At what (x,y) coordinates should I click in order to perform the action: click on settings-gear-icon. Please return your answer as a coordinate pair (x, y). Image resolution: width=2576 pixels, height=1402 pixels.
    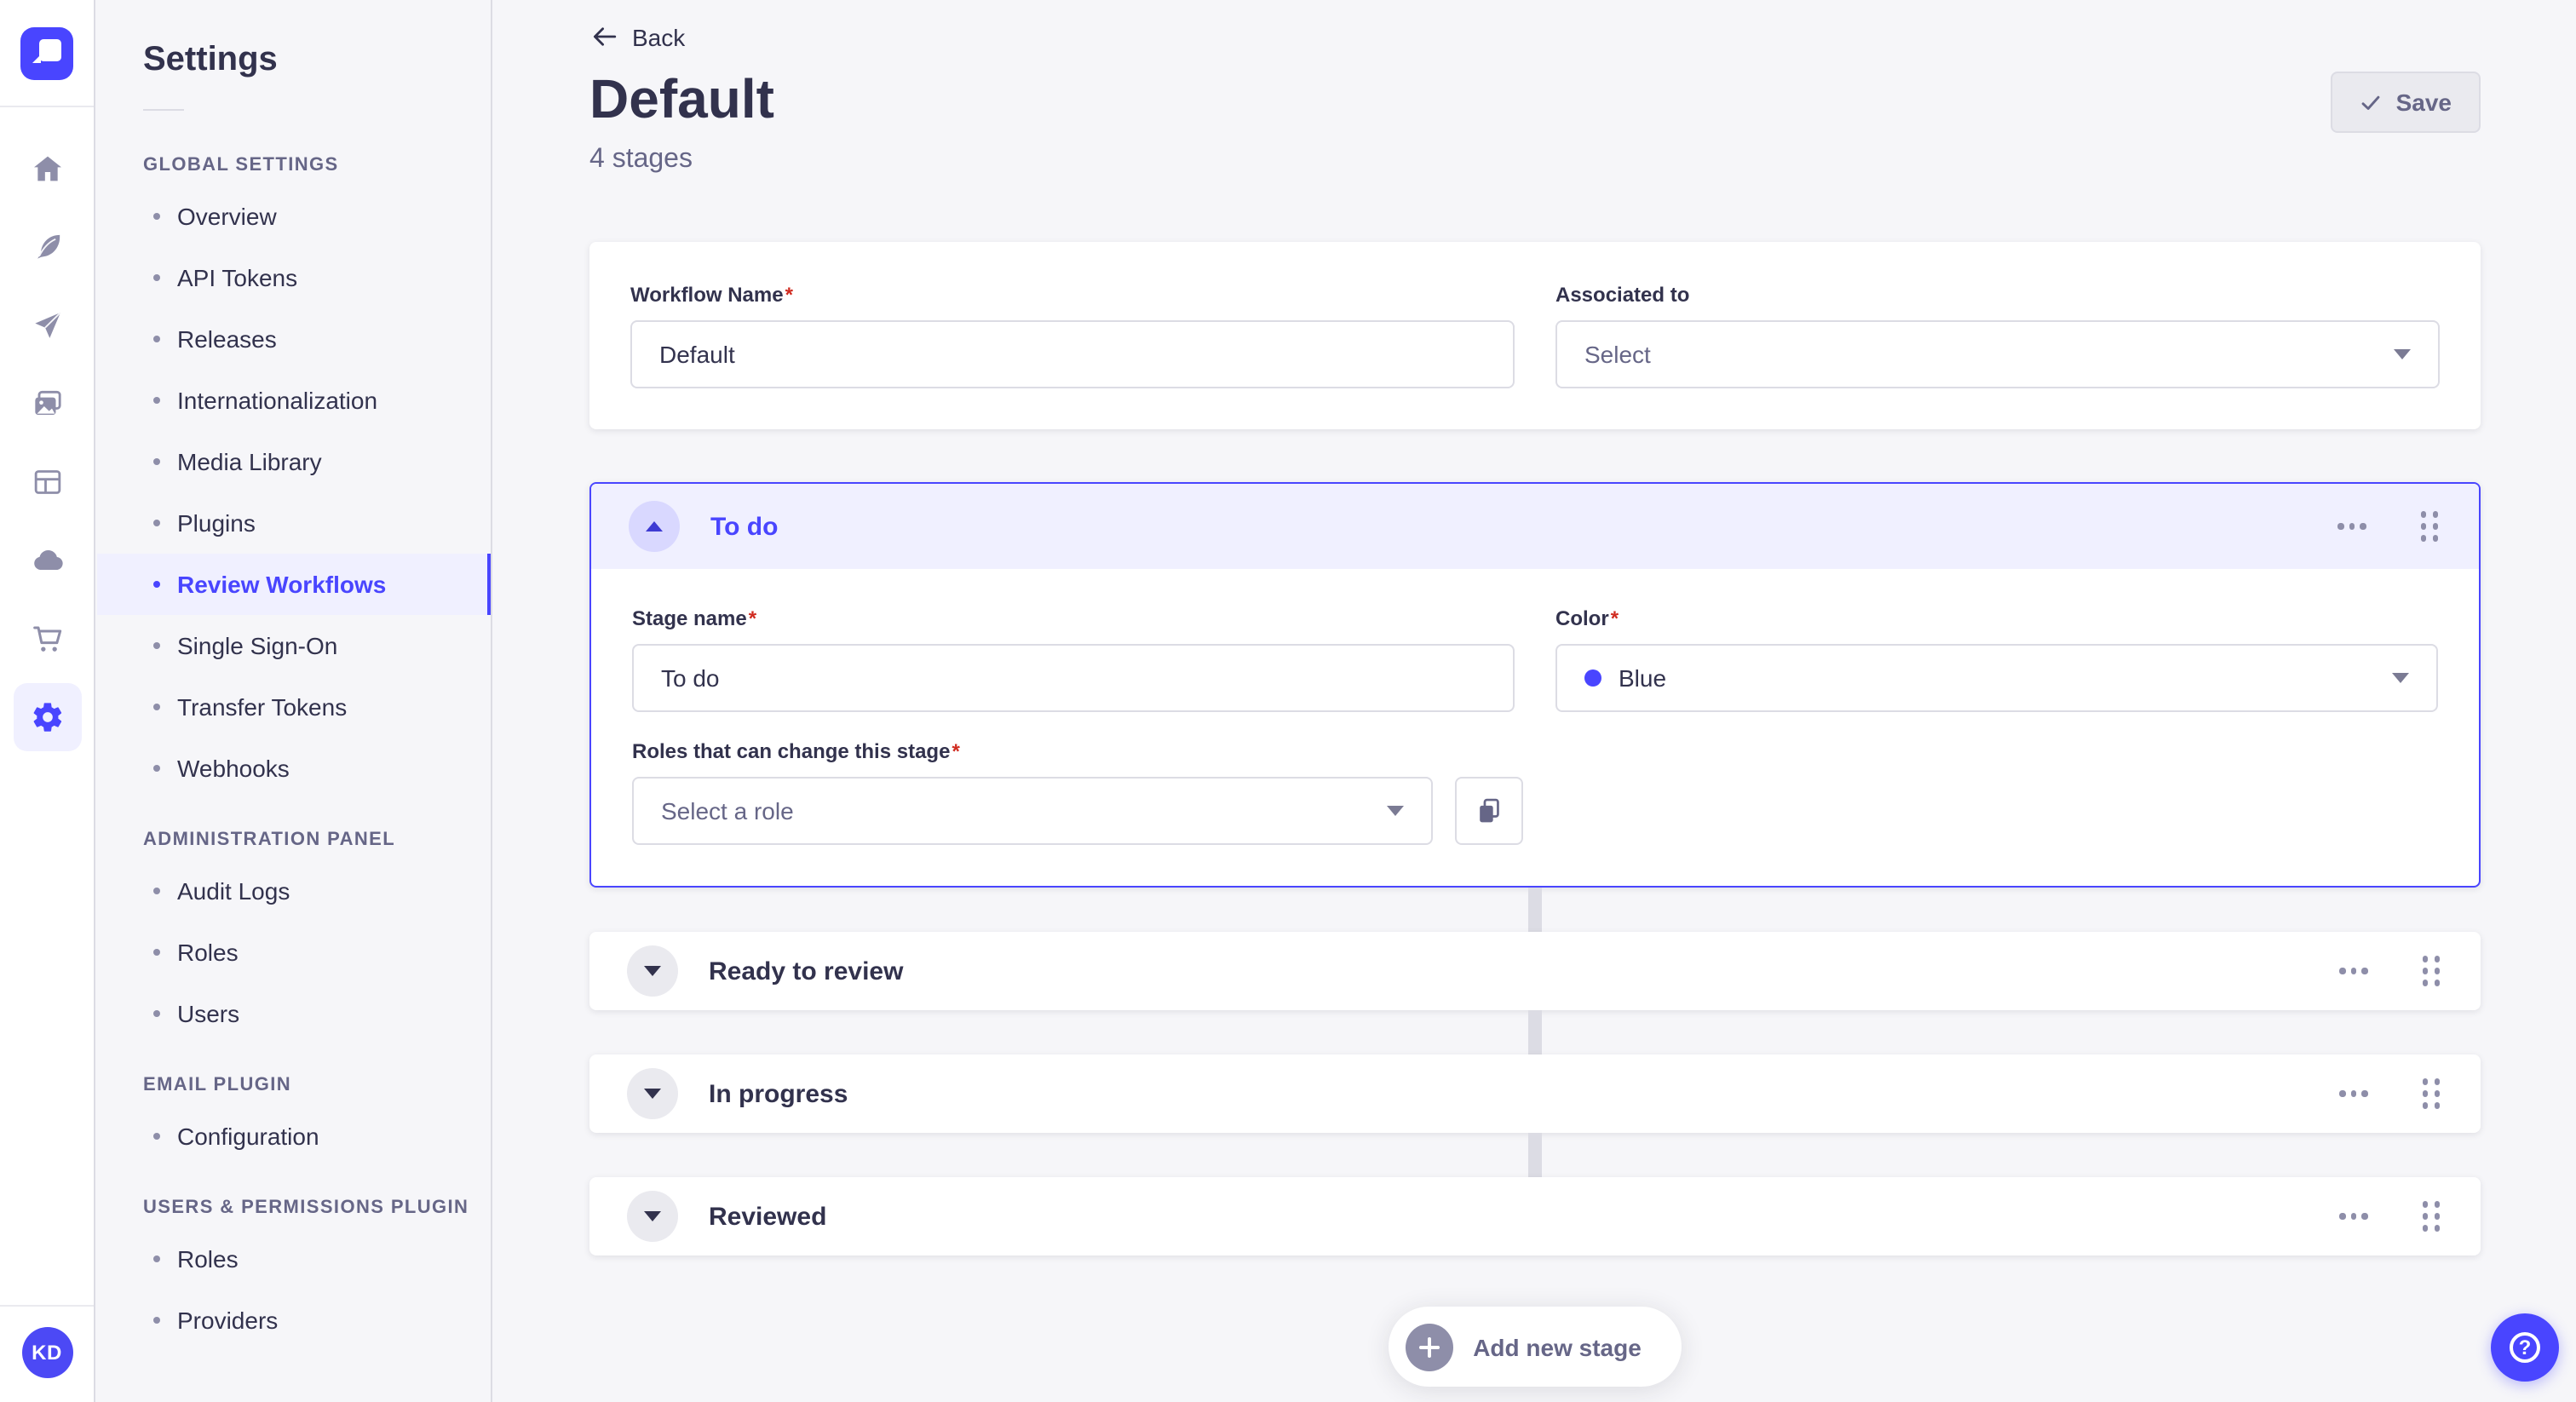
    Looking at the image, I should click on (47, 717).